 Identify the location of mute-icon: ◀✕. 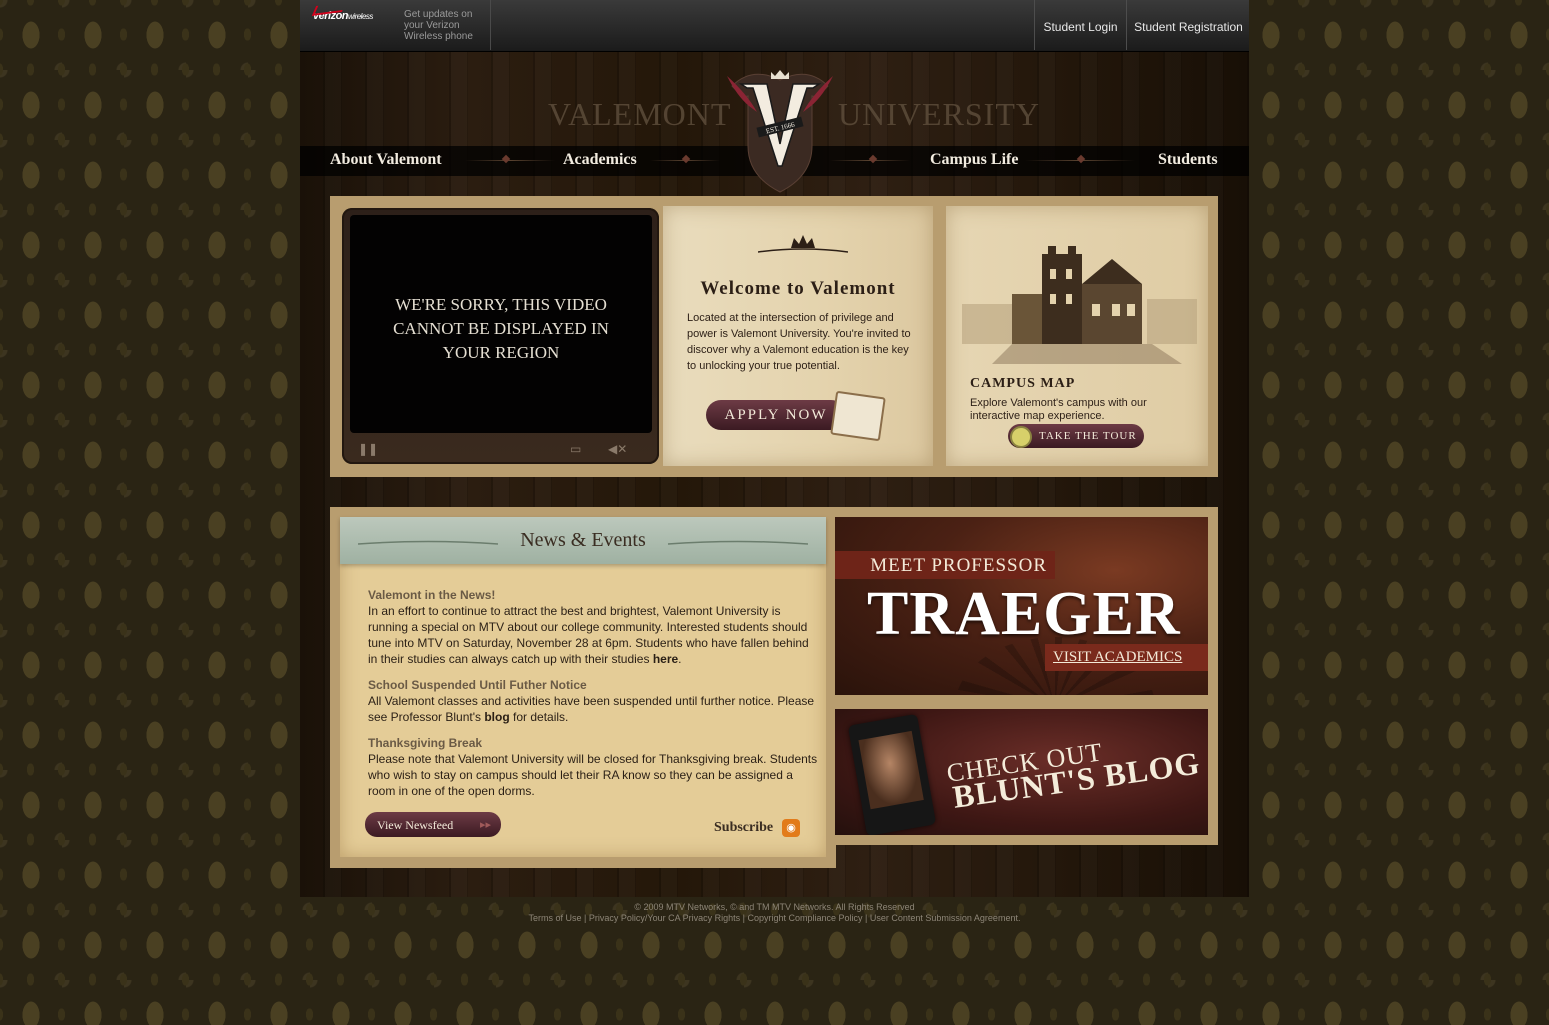
(617, 449).